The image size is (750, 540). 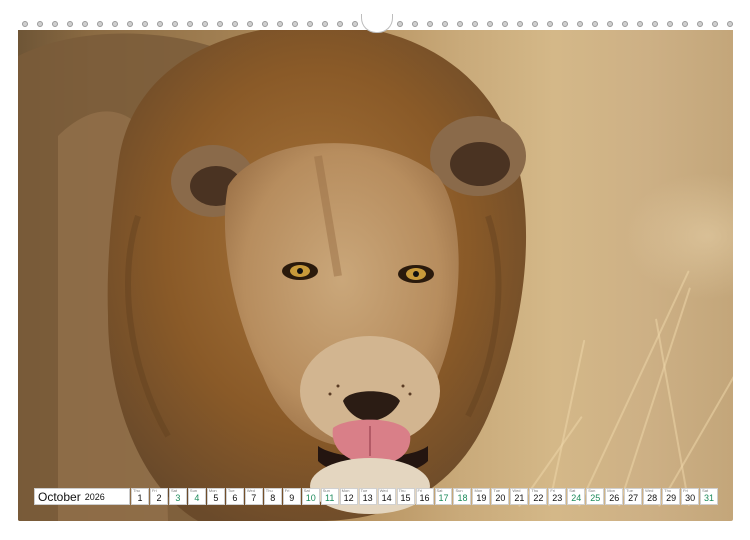 I want to click on year-label: 2026, so click(x=94, y=496).